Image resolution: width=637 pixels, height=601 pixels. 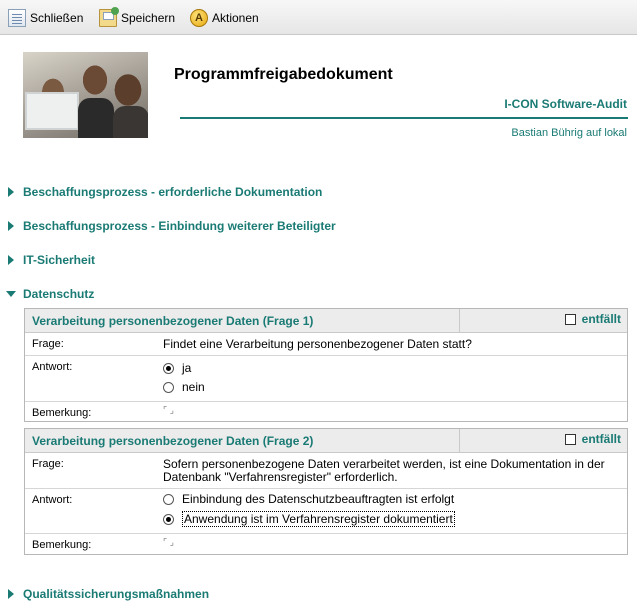 I want to click on close-button: Schließen, so click(x=45, y=18).